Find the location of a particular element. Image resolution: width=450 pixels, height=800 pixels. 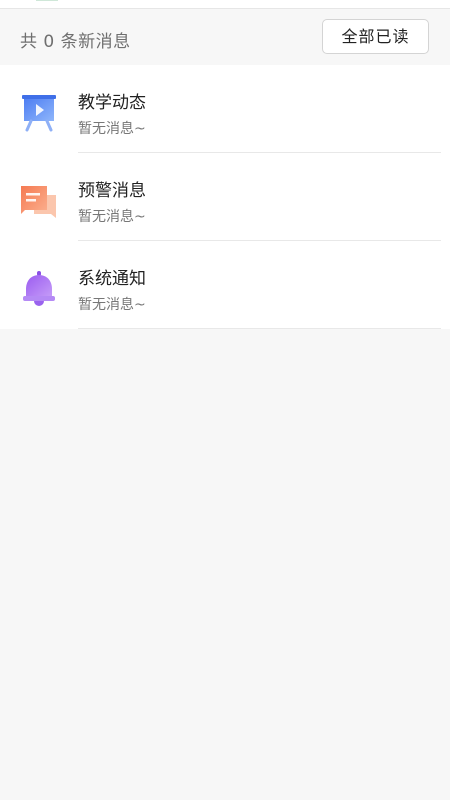

list-item-system-notice: 系统通知 暂无消息~ is located at coordinates (225, 285).